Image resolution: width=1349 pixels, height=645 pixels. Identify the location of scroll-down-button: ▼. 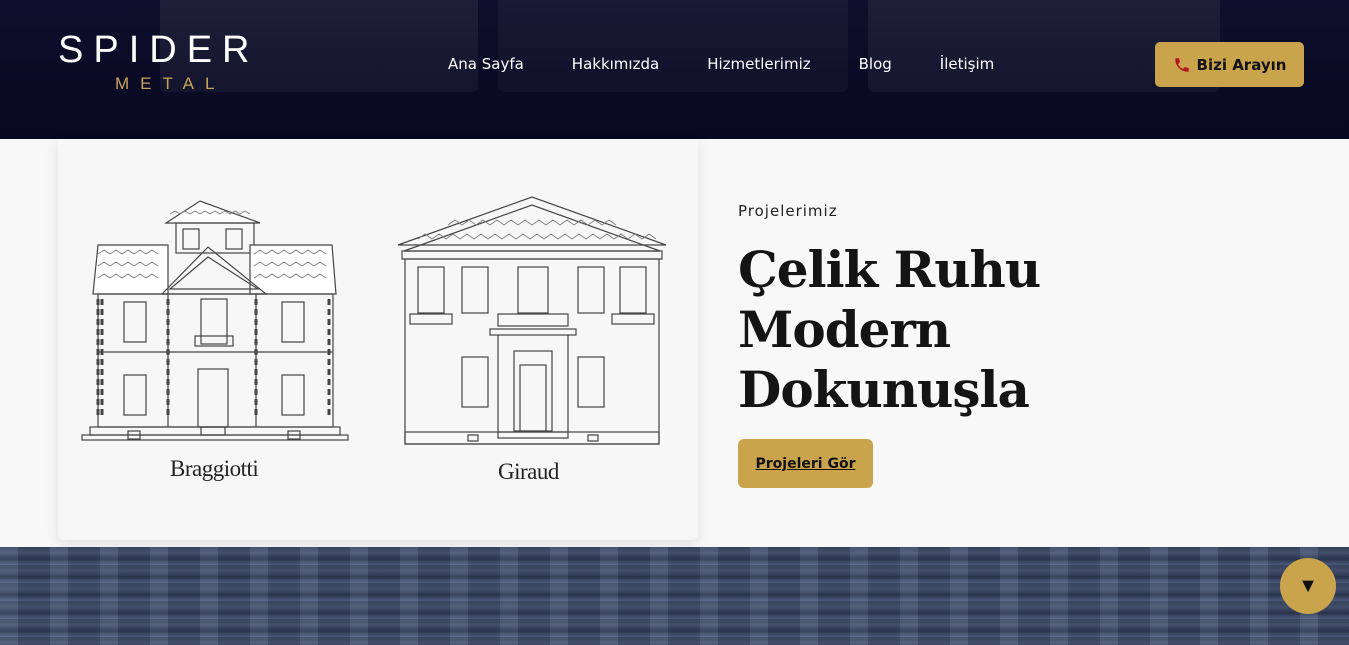
(1308, 586).